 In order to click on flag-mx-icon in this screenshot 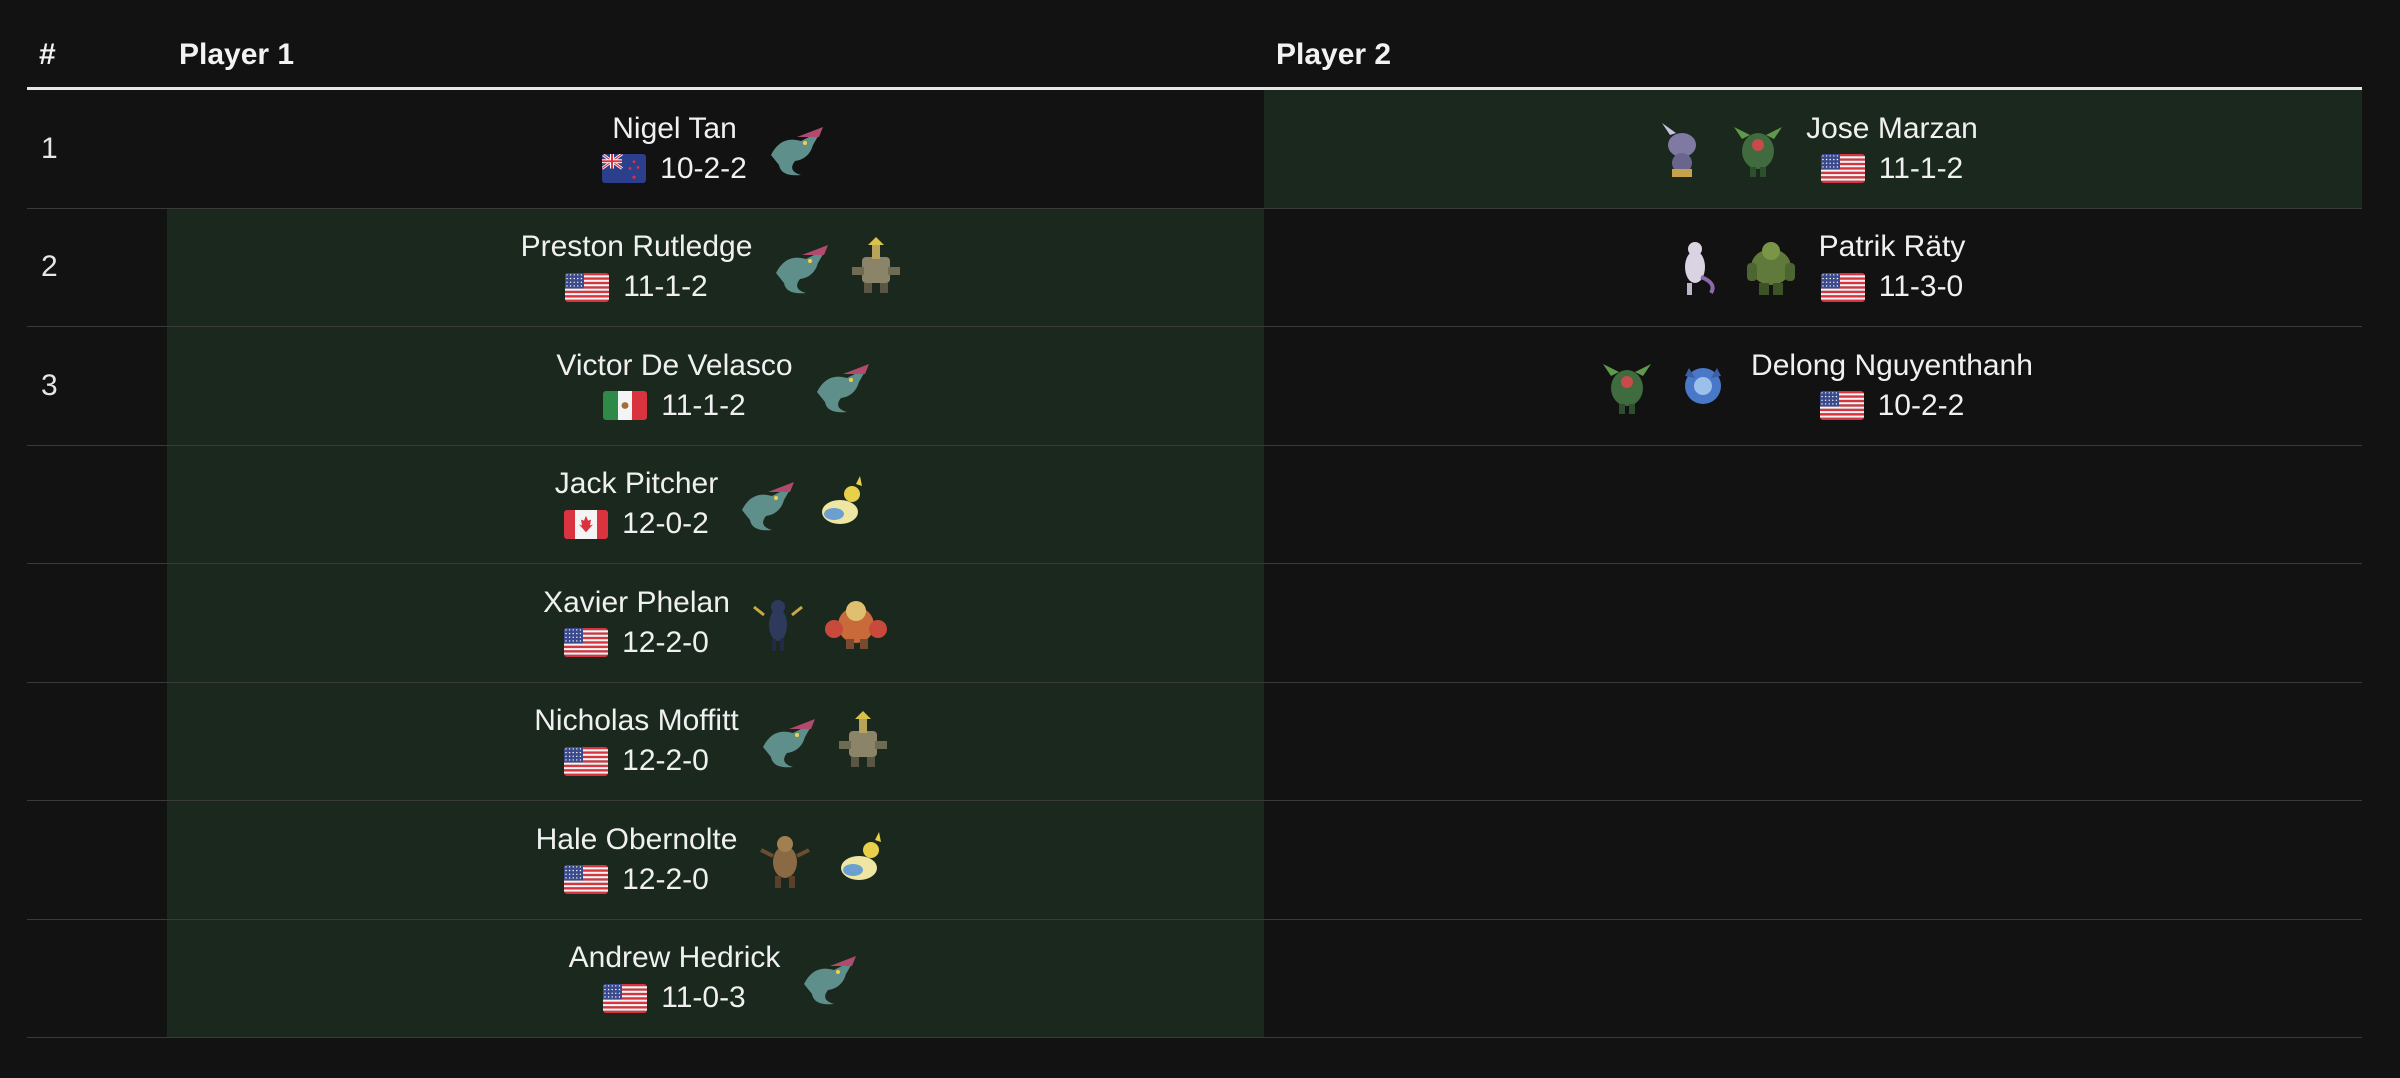, I will do `click(625, 406)`.